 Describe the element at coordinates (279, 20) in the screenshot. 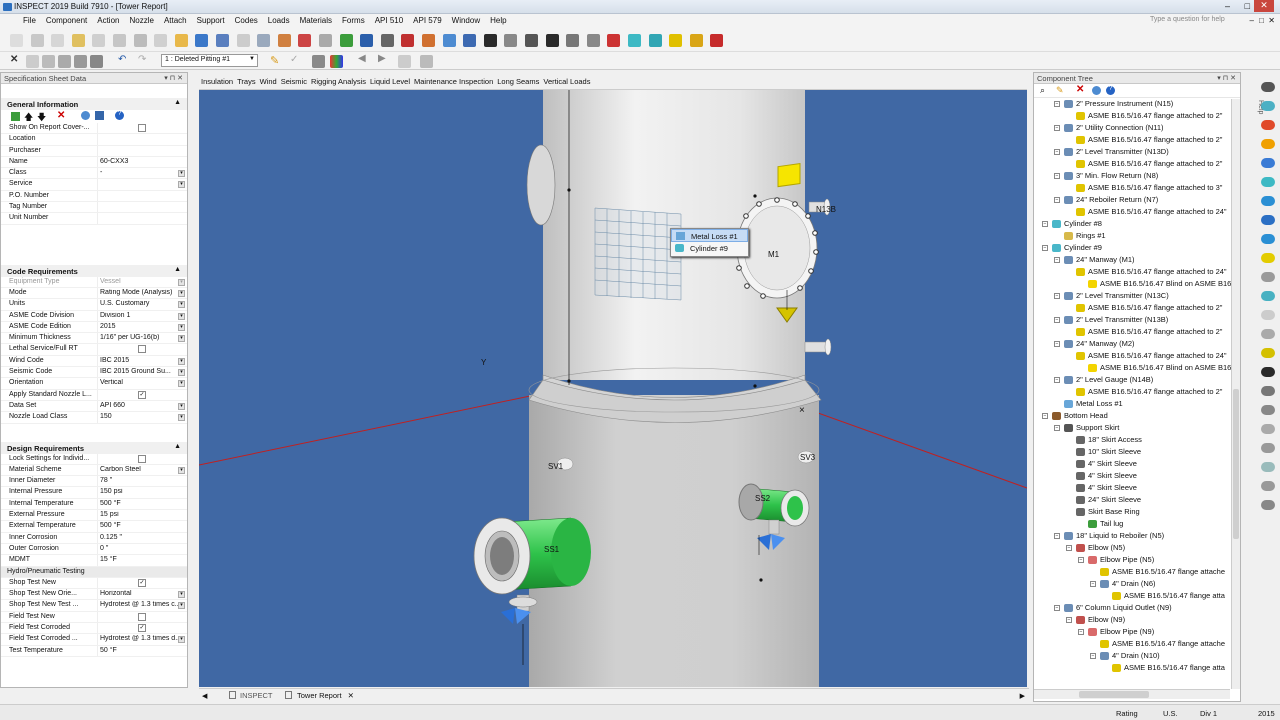

I see `menu-loads: Loads` at that location.